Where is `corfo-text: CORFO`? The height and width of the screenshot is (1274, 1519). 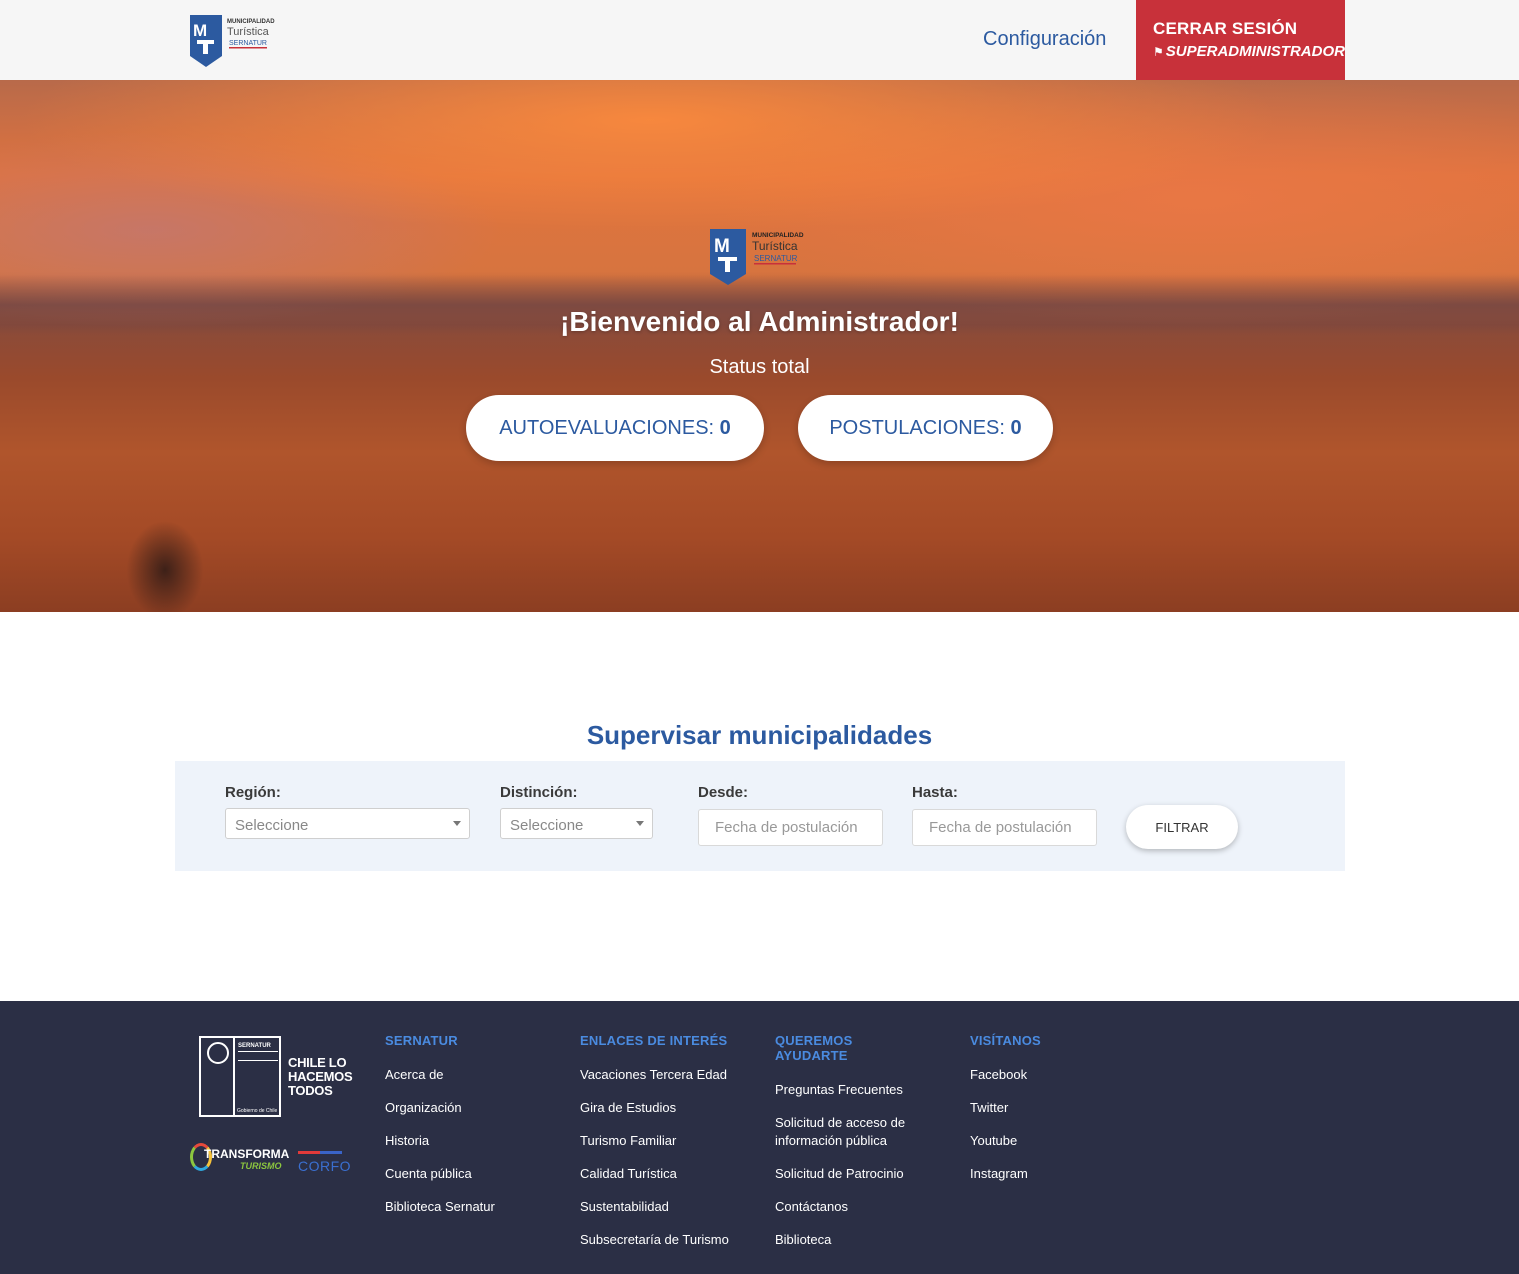
corfo-text: CORFO is located at coordinates (325, 1166).